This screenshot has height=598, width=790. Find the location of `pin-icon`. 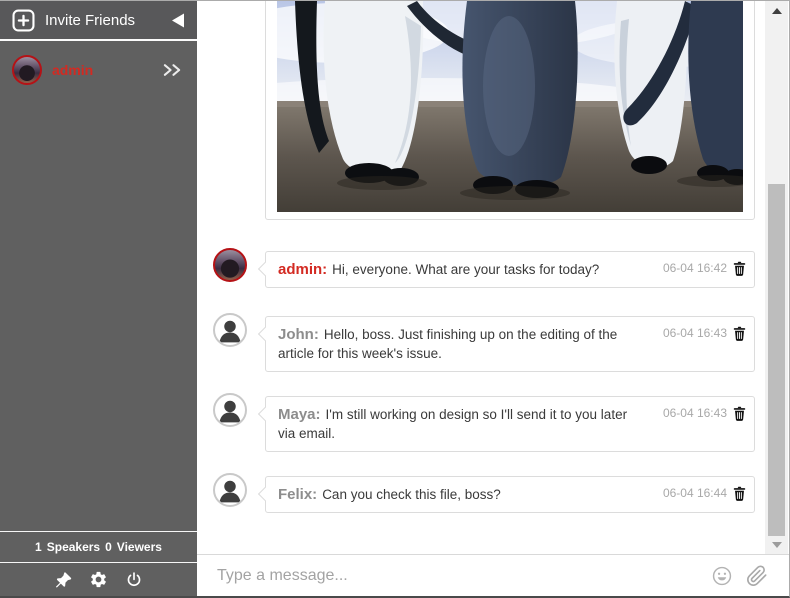

pin-icon is located at coordinates (63, 580).